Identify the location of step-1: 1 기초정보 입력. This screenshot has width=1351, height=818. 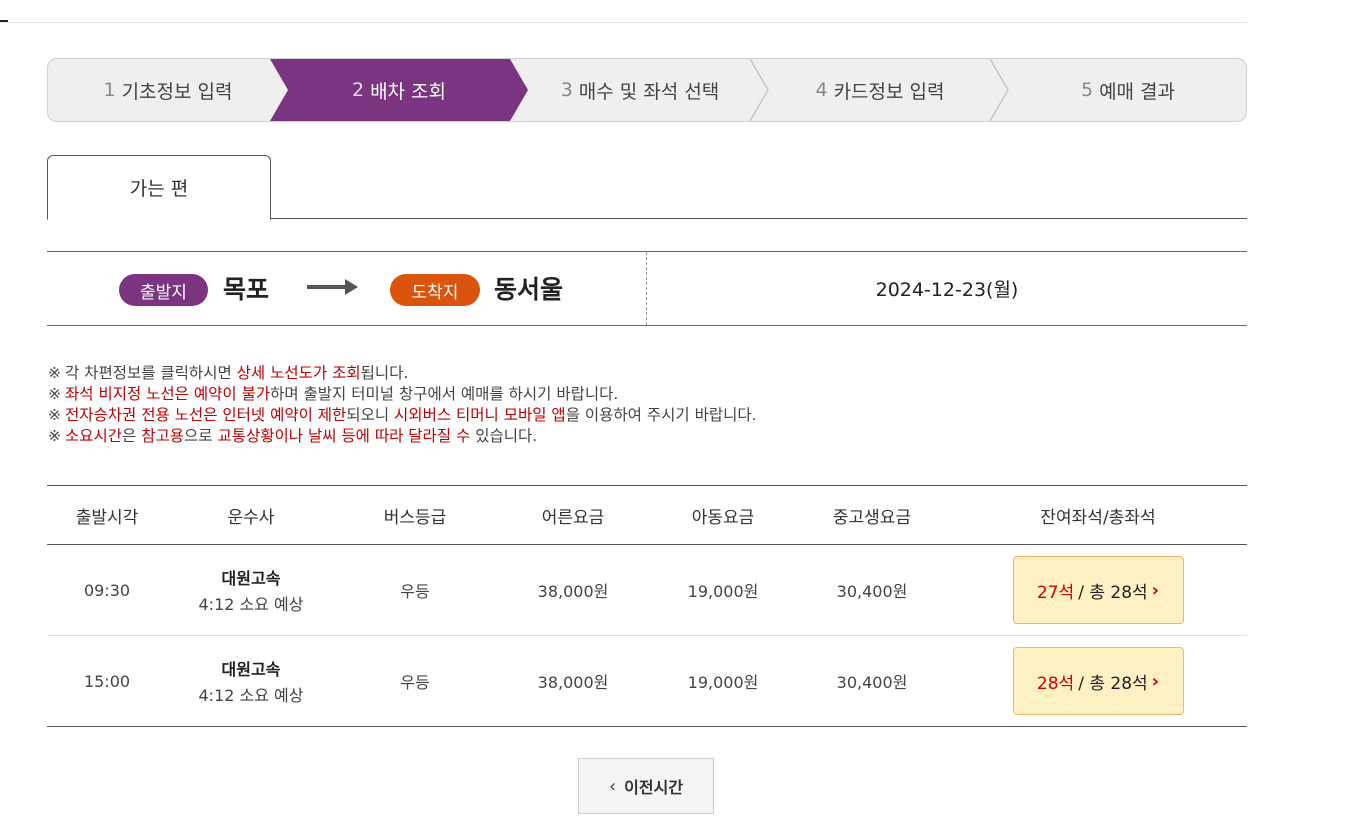
(168, 90).